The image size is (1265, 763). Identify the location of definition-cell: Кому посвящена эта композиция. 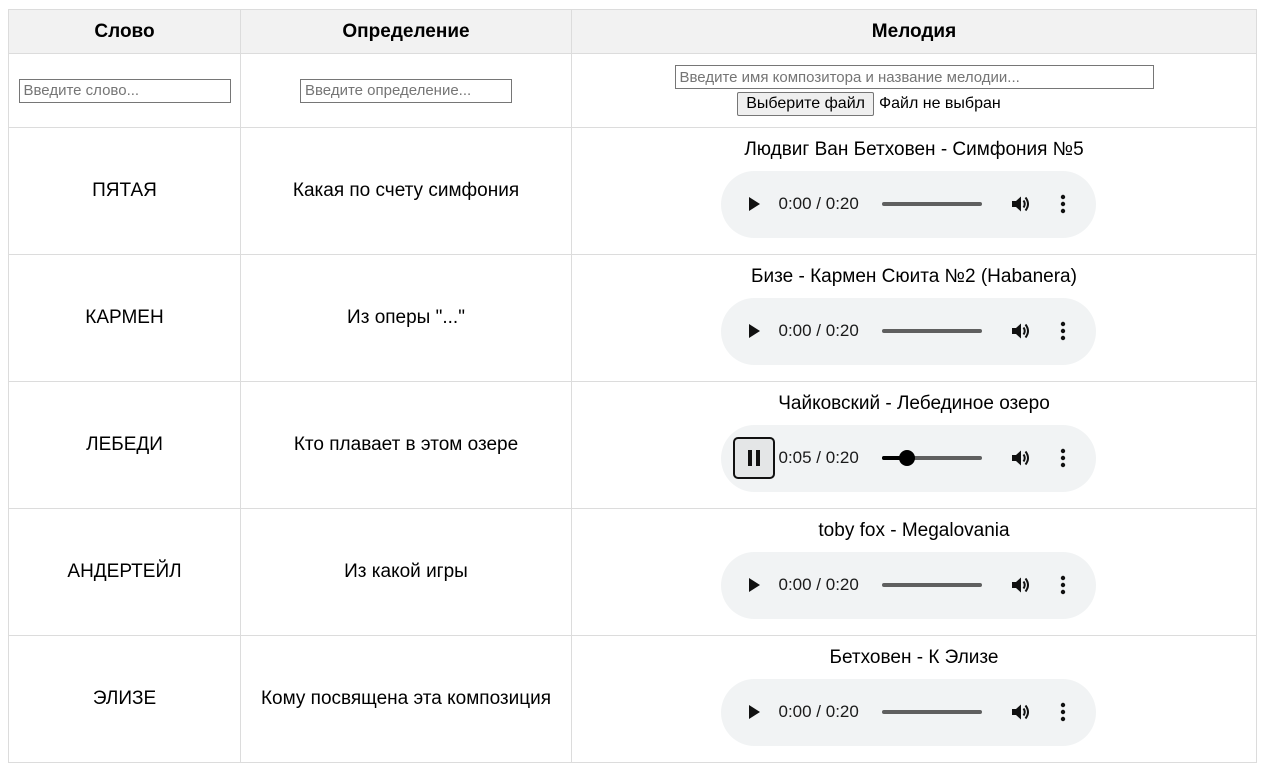
(406, 699).